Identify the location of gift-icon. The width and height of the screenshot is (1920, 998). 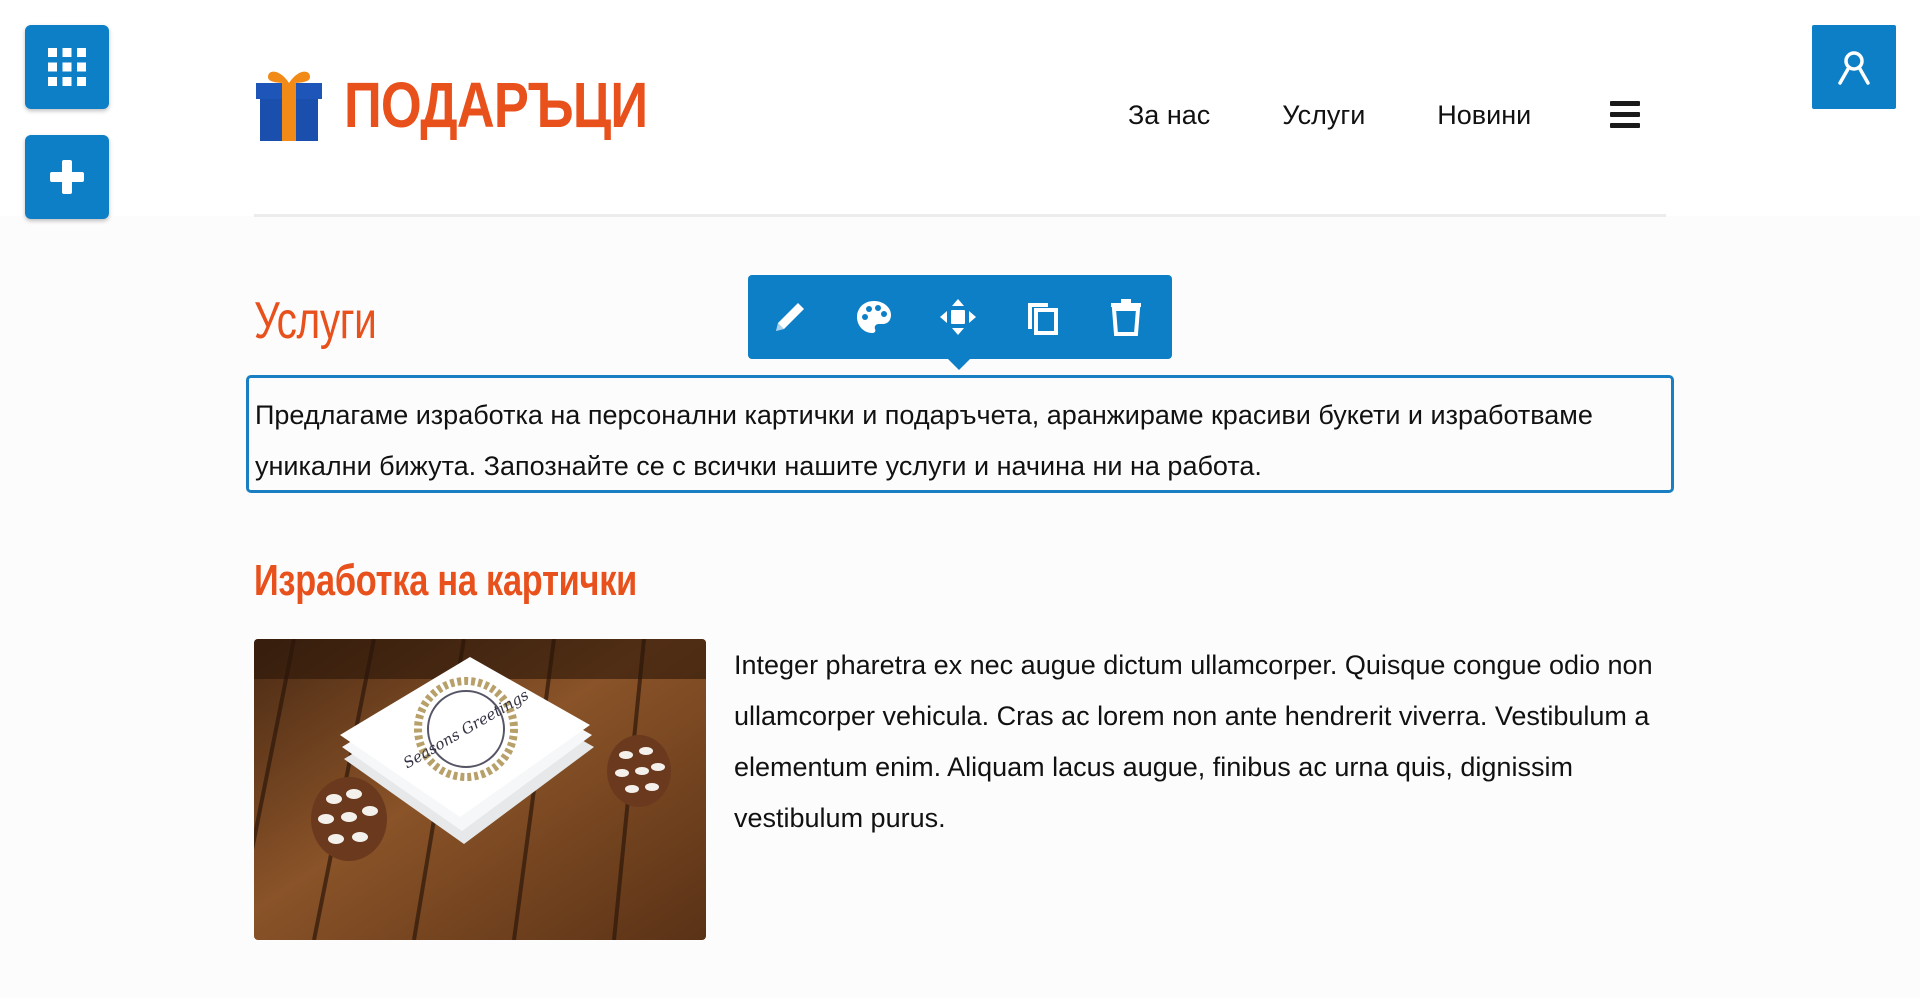
(289, 106).